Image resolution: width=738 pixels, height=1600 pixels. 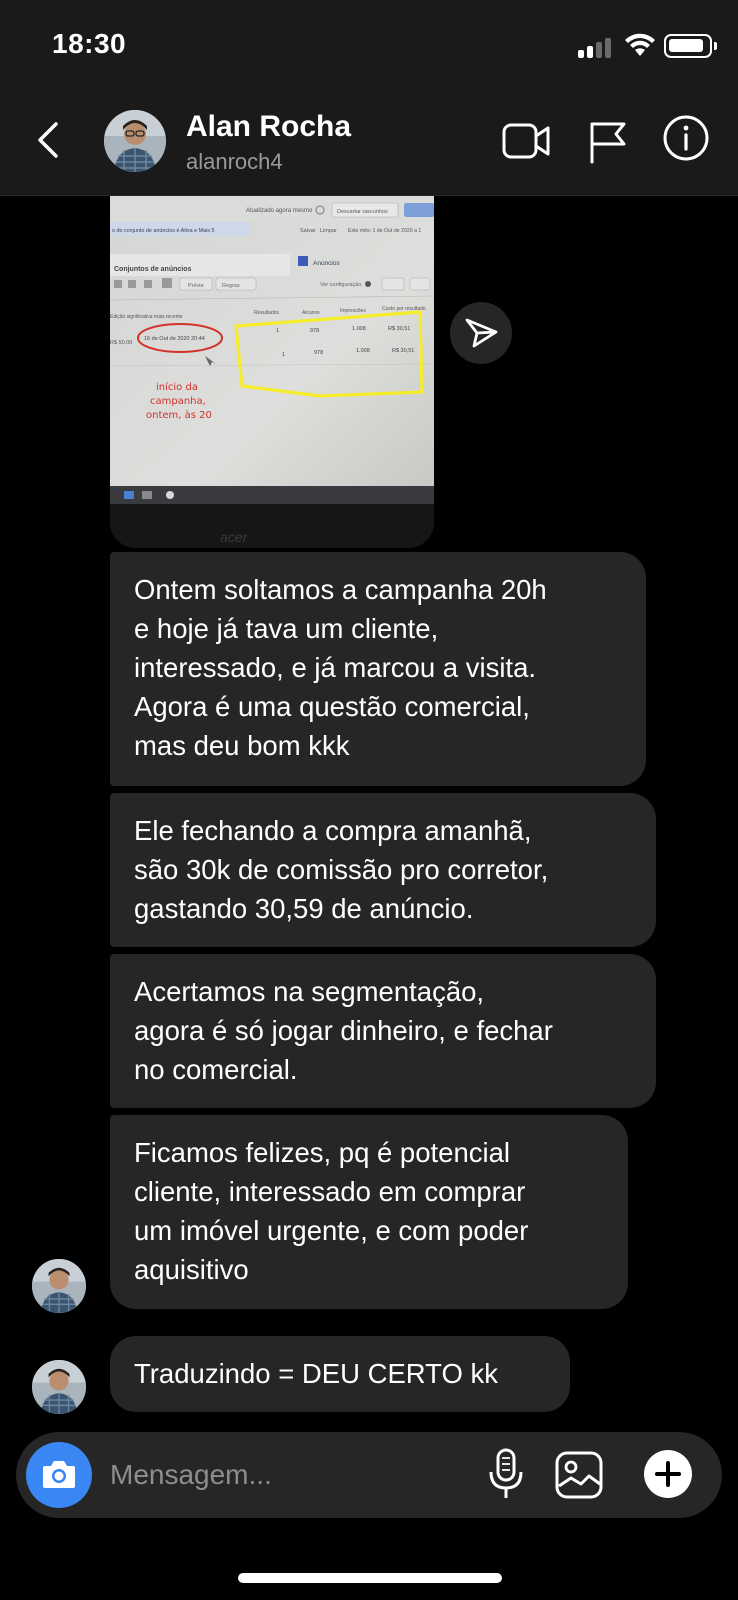 What do you see at coordinates (340, 1374) in the screenshot?
I see `message-bubble: Traduzindo = DEU CERTO kk` at bounding box center [340, 1374].